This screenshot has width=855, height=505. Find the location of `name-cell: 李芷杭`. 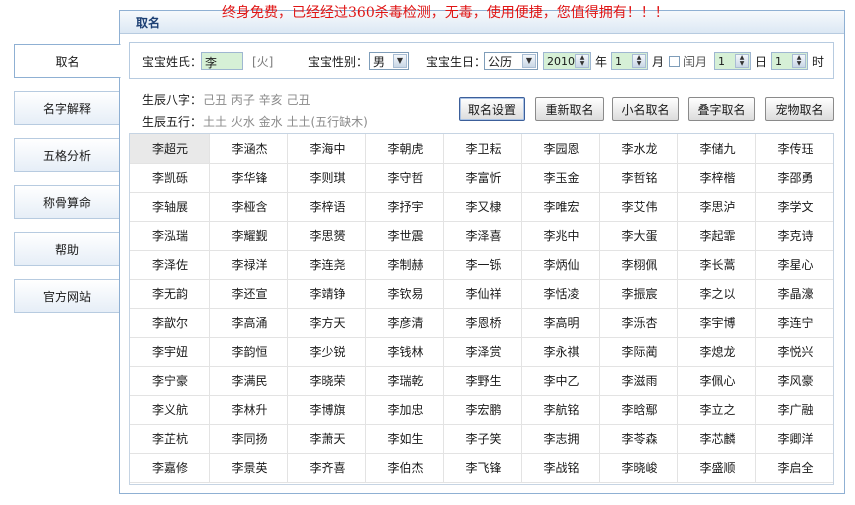

name-cell: 李芷杭 is located at coordinates (170, 439).